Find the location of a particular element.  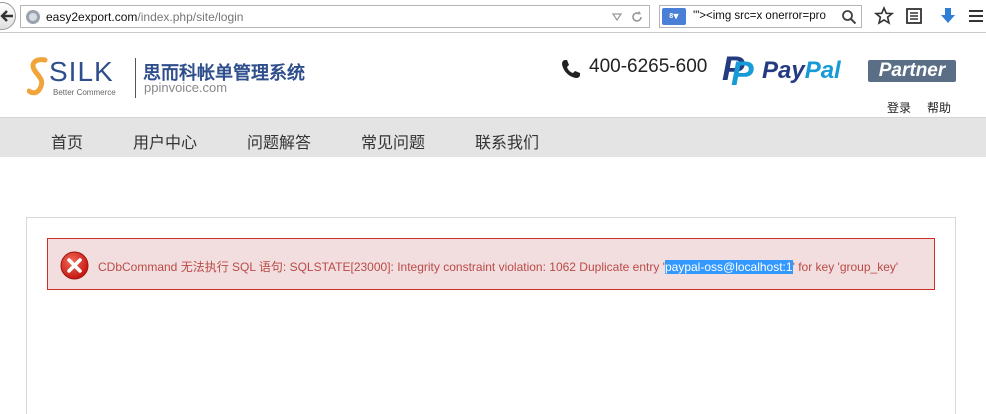

menu-icon is located at coordinates (976, 16).